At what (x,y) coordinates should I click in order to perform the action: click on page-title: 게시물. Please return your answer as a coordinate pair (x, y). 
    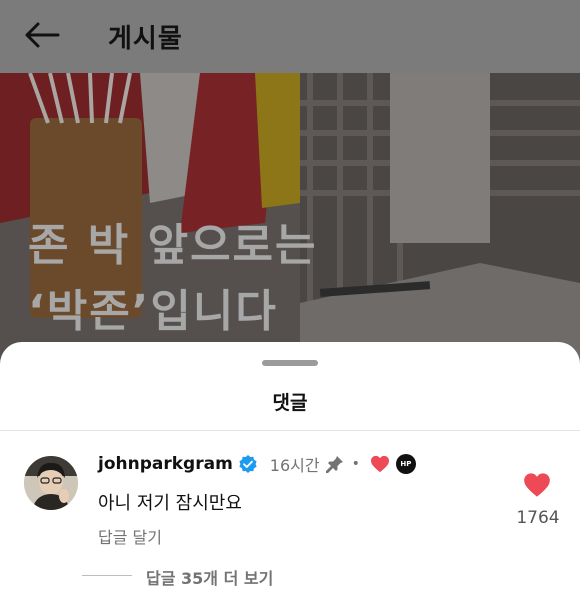
    Looking at the image, I should click on (145, 39).